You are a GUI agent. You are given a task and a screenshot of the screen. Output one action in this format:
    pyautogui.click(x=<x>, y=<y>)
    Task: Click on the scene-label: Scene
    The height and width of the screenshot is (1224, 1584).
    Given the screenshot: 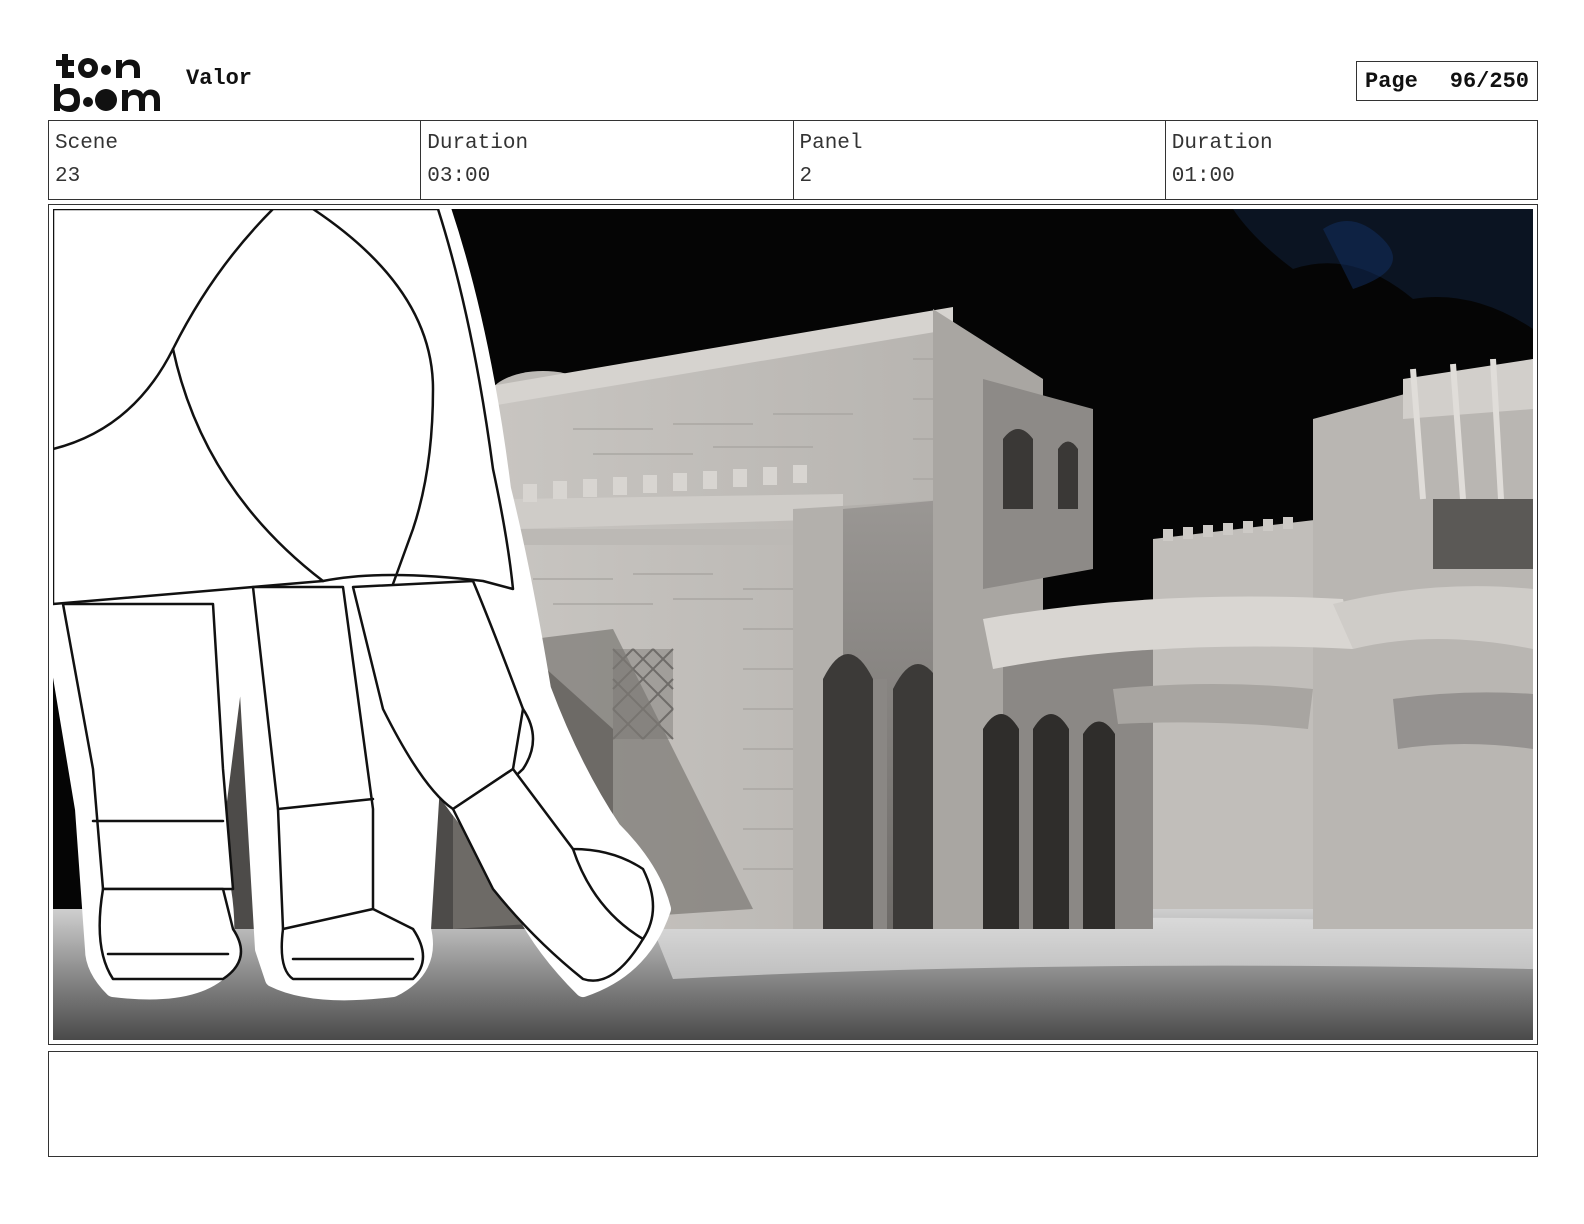 What is the action you would take?
    pyautogui.click(x=87, y=143)
    